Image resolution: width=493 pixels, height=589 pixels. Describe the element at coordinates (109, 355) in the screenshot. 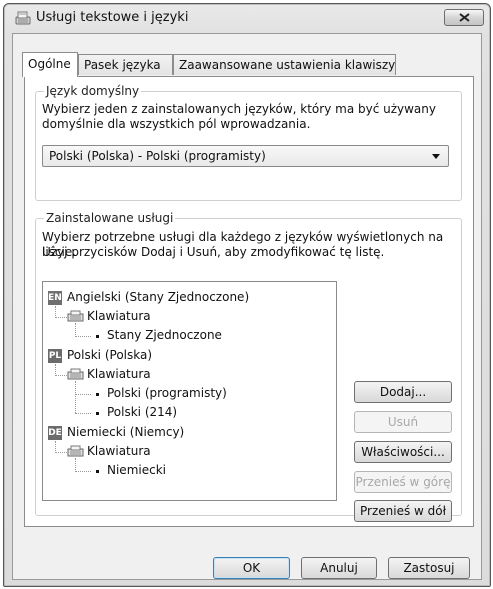

I see `tree-node-polish: Polski (Polska)` at that location.